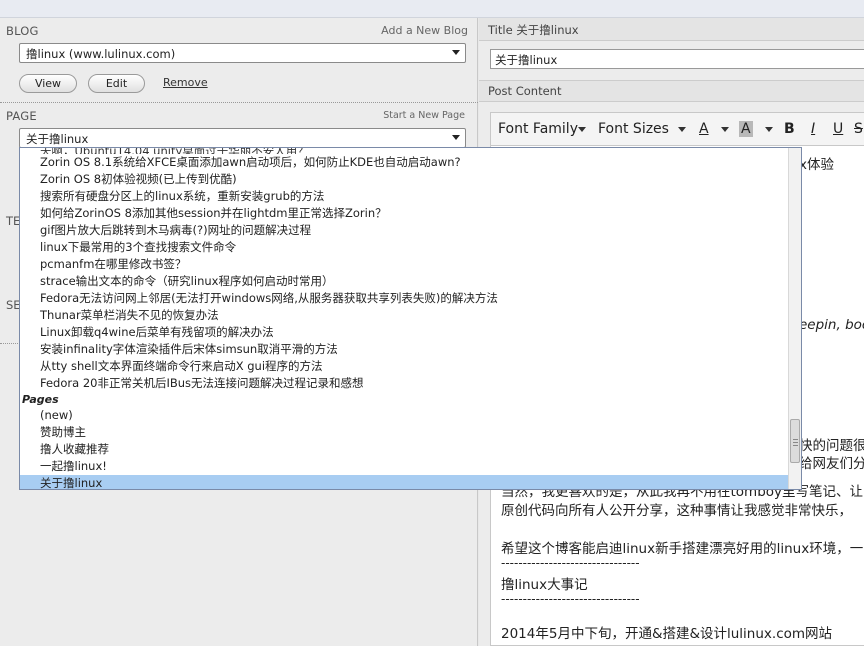  I want to click on list-item: 一起撸linux!, so click(410, 466).